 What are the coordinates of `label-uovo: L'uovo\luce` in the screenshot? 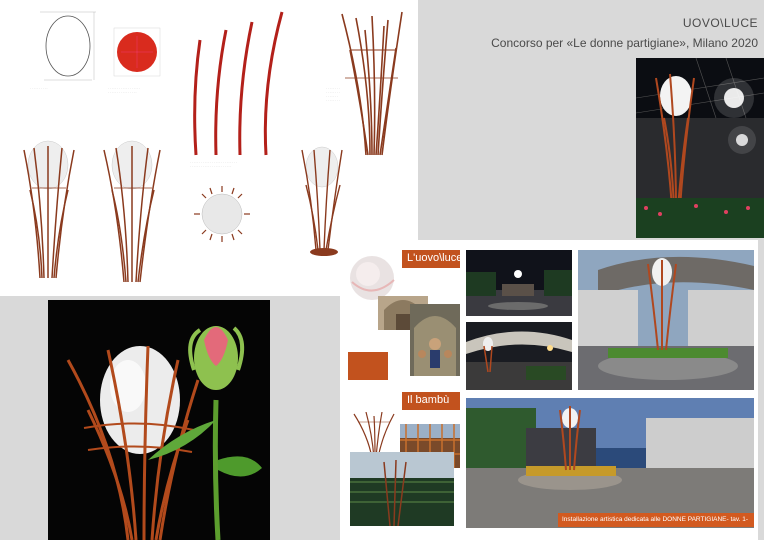 It's located at (432, 259).